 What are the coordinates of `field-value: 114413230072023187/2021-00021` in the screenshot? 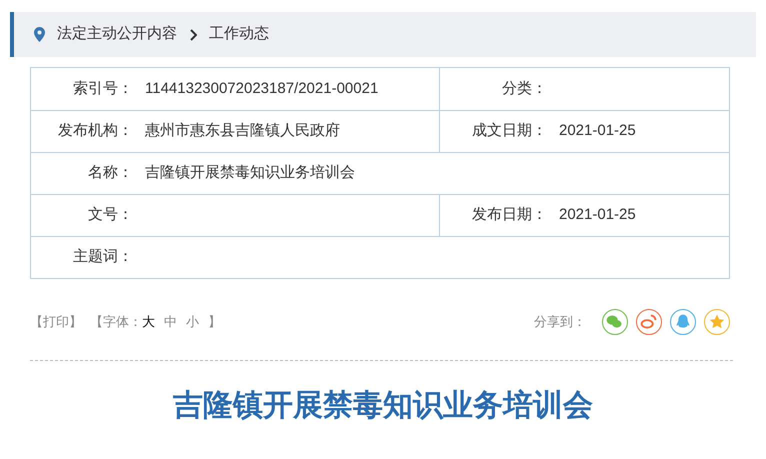 It's located at (261, 88).